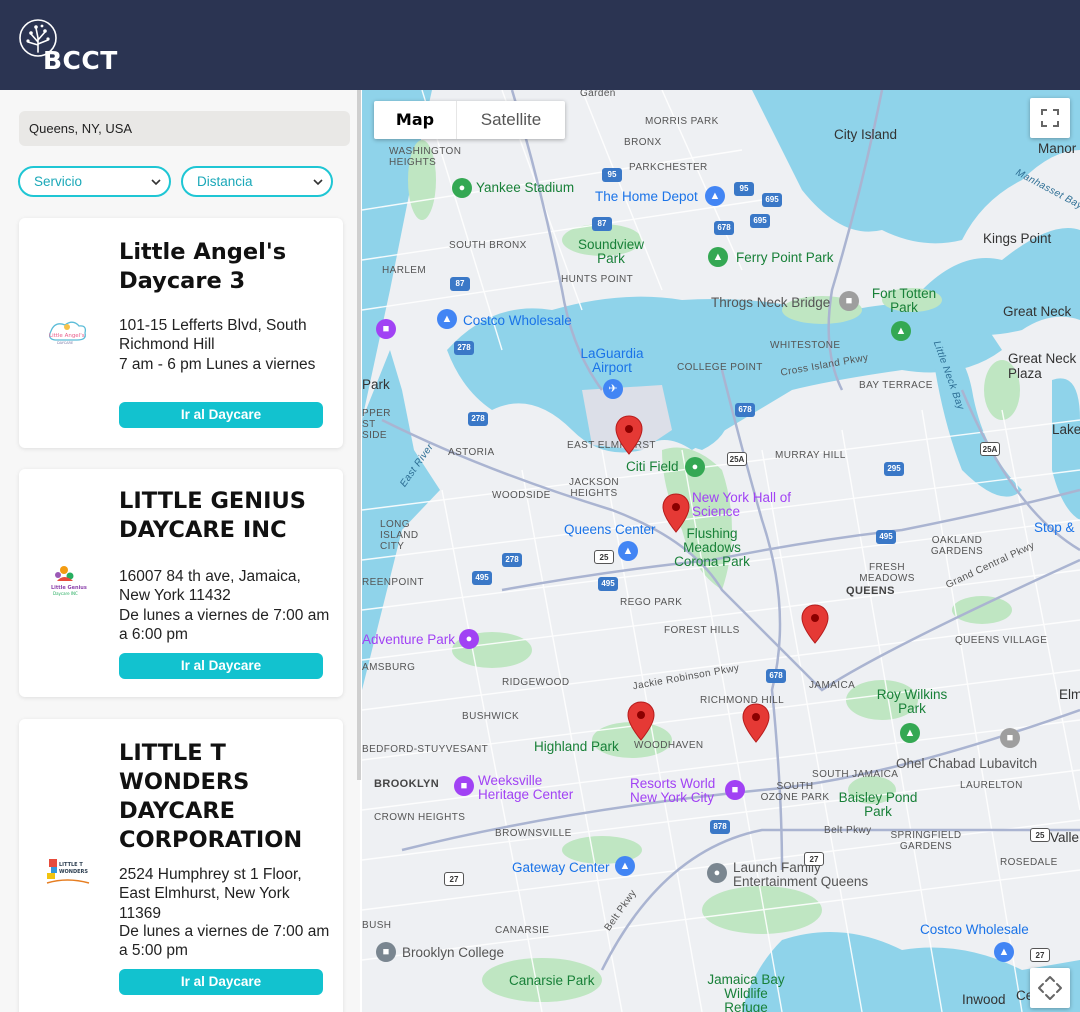 This screenshot has height=1012, width=1080. I want to click on camera-control-button, so click(1050, 988).